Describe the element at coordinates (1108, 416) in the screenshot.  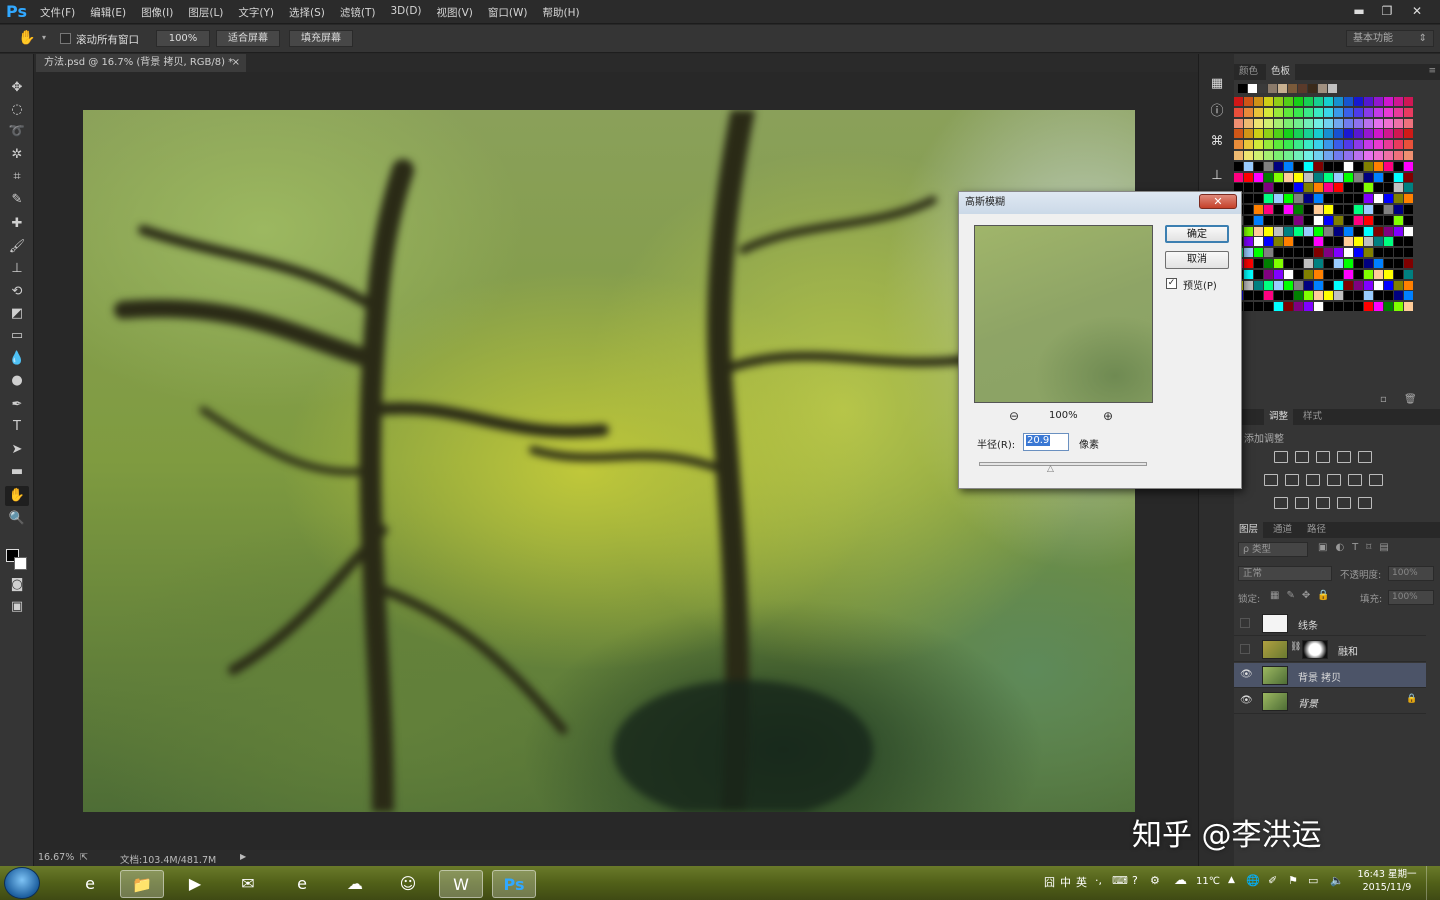
I see `zoom-in-icon: ⊕` at that location.